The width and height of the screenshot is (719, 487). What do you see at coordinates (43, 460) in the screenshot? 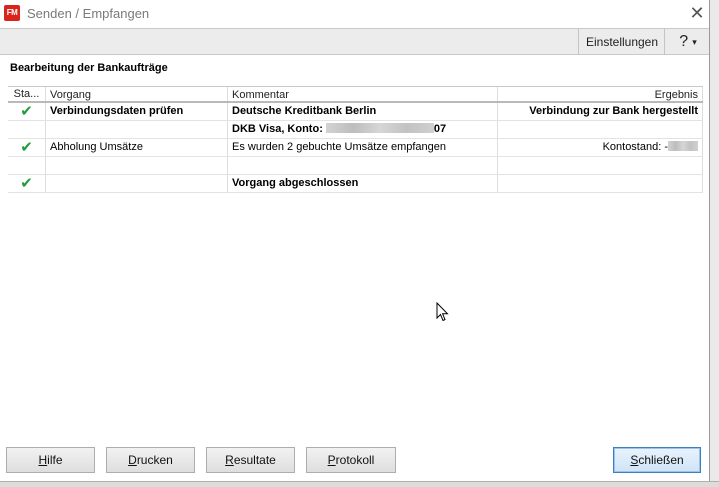
I see `accelerator-key: H` at bounding box center [43, 460].